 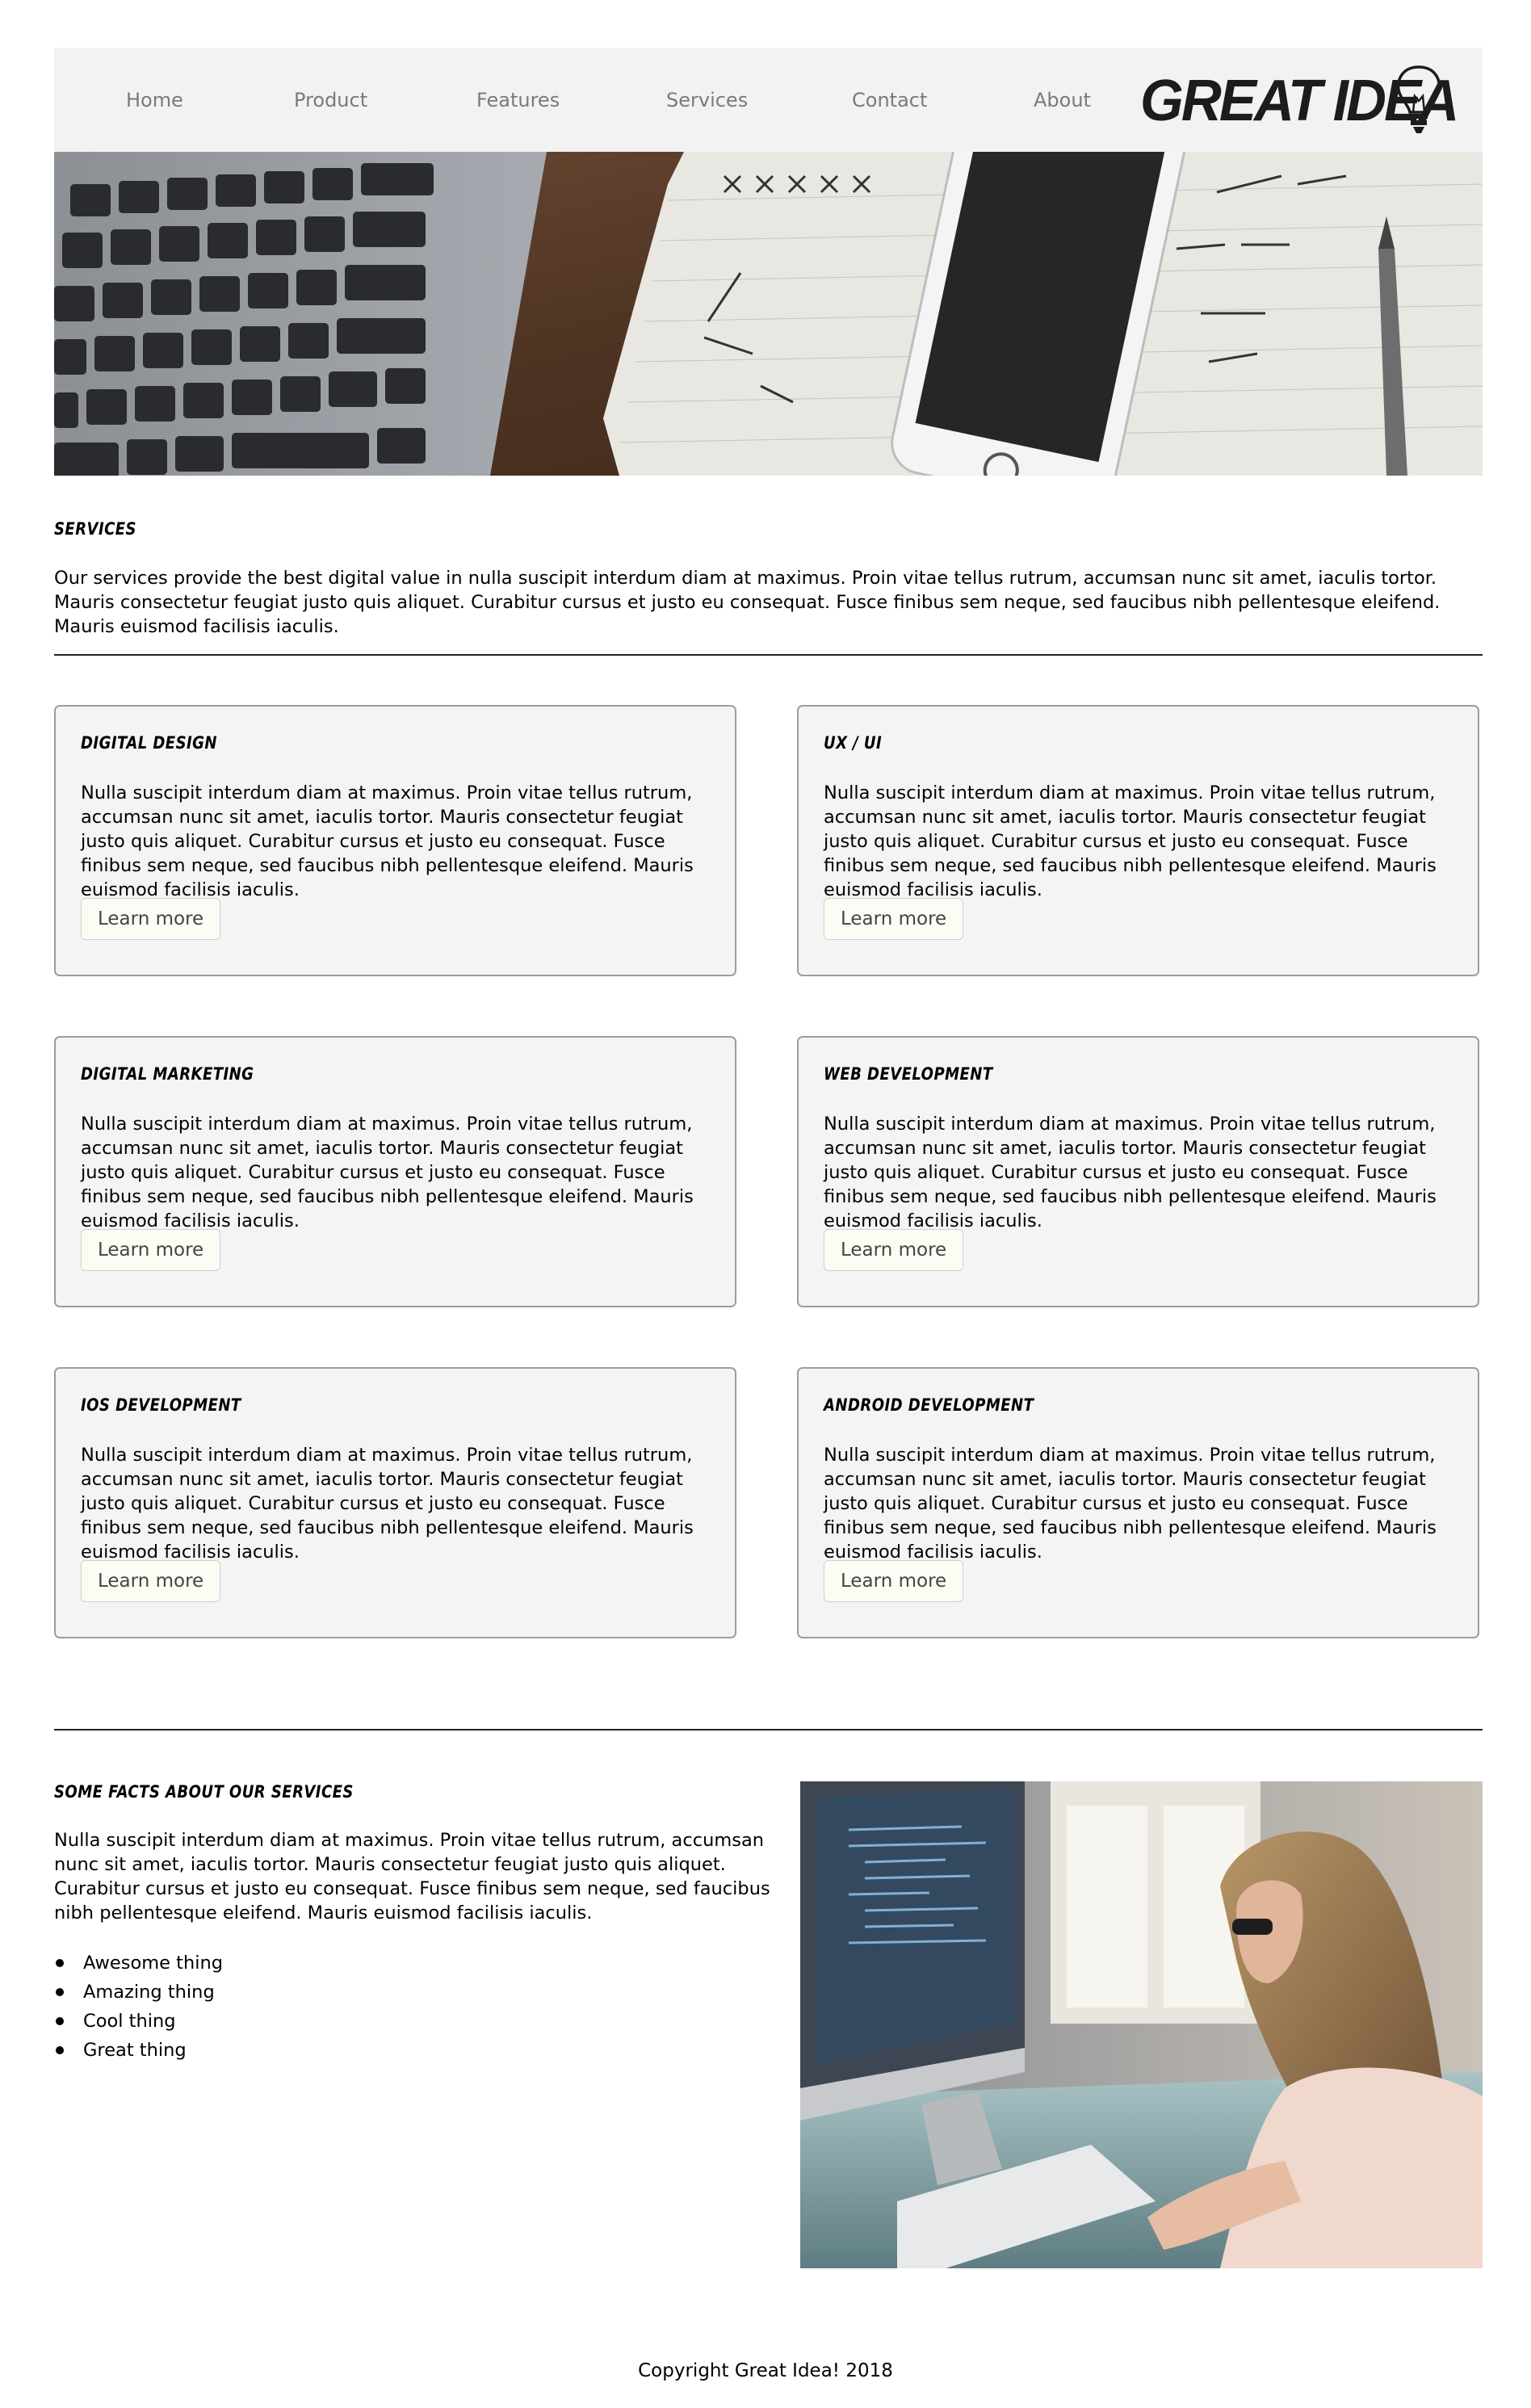 What do you see at coordinates (95, 529) in the screenshot?
I see `services-heading: SERVICES` at bounding box center [95, 529].